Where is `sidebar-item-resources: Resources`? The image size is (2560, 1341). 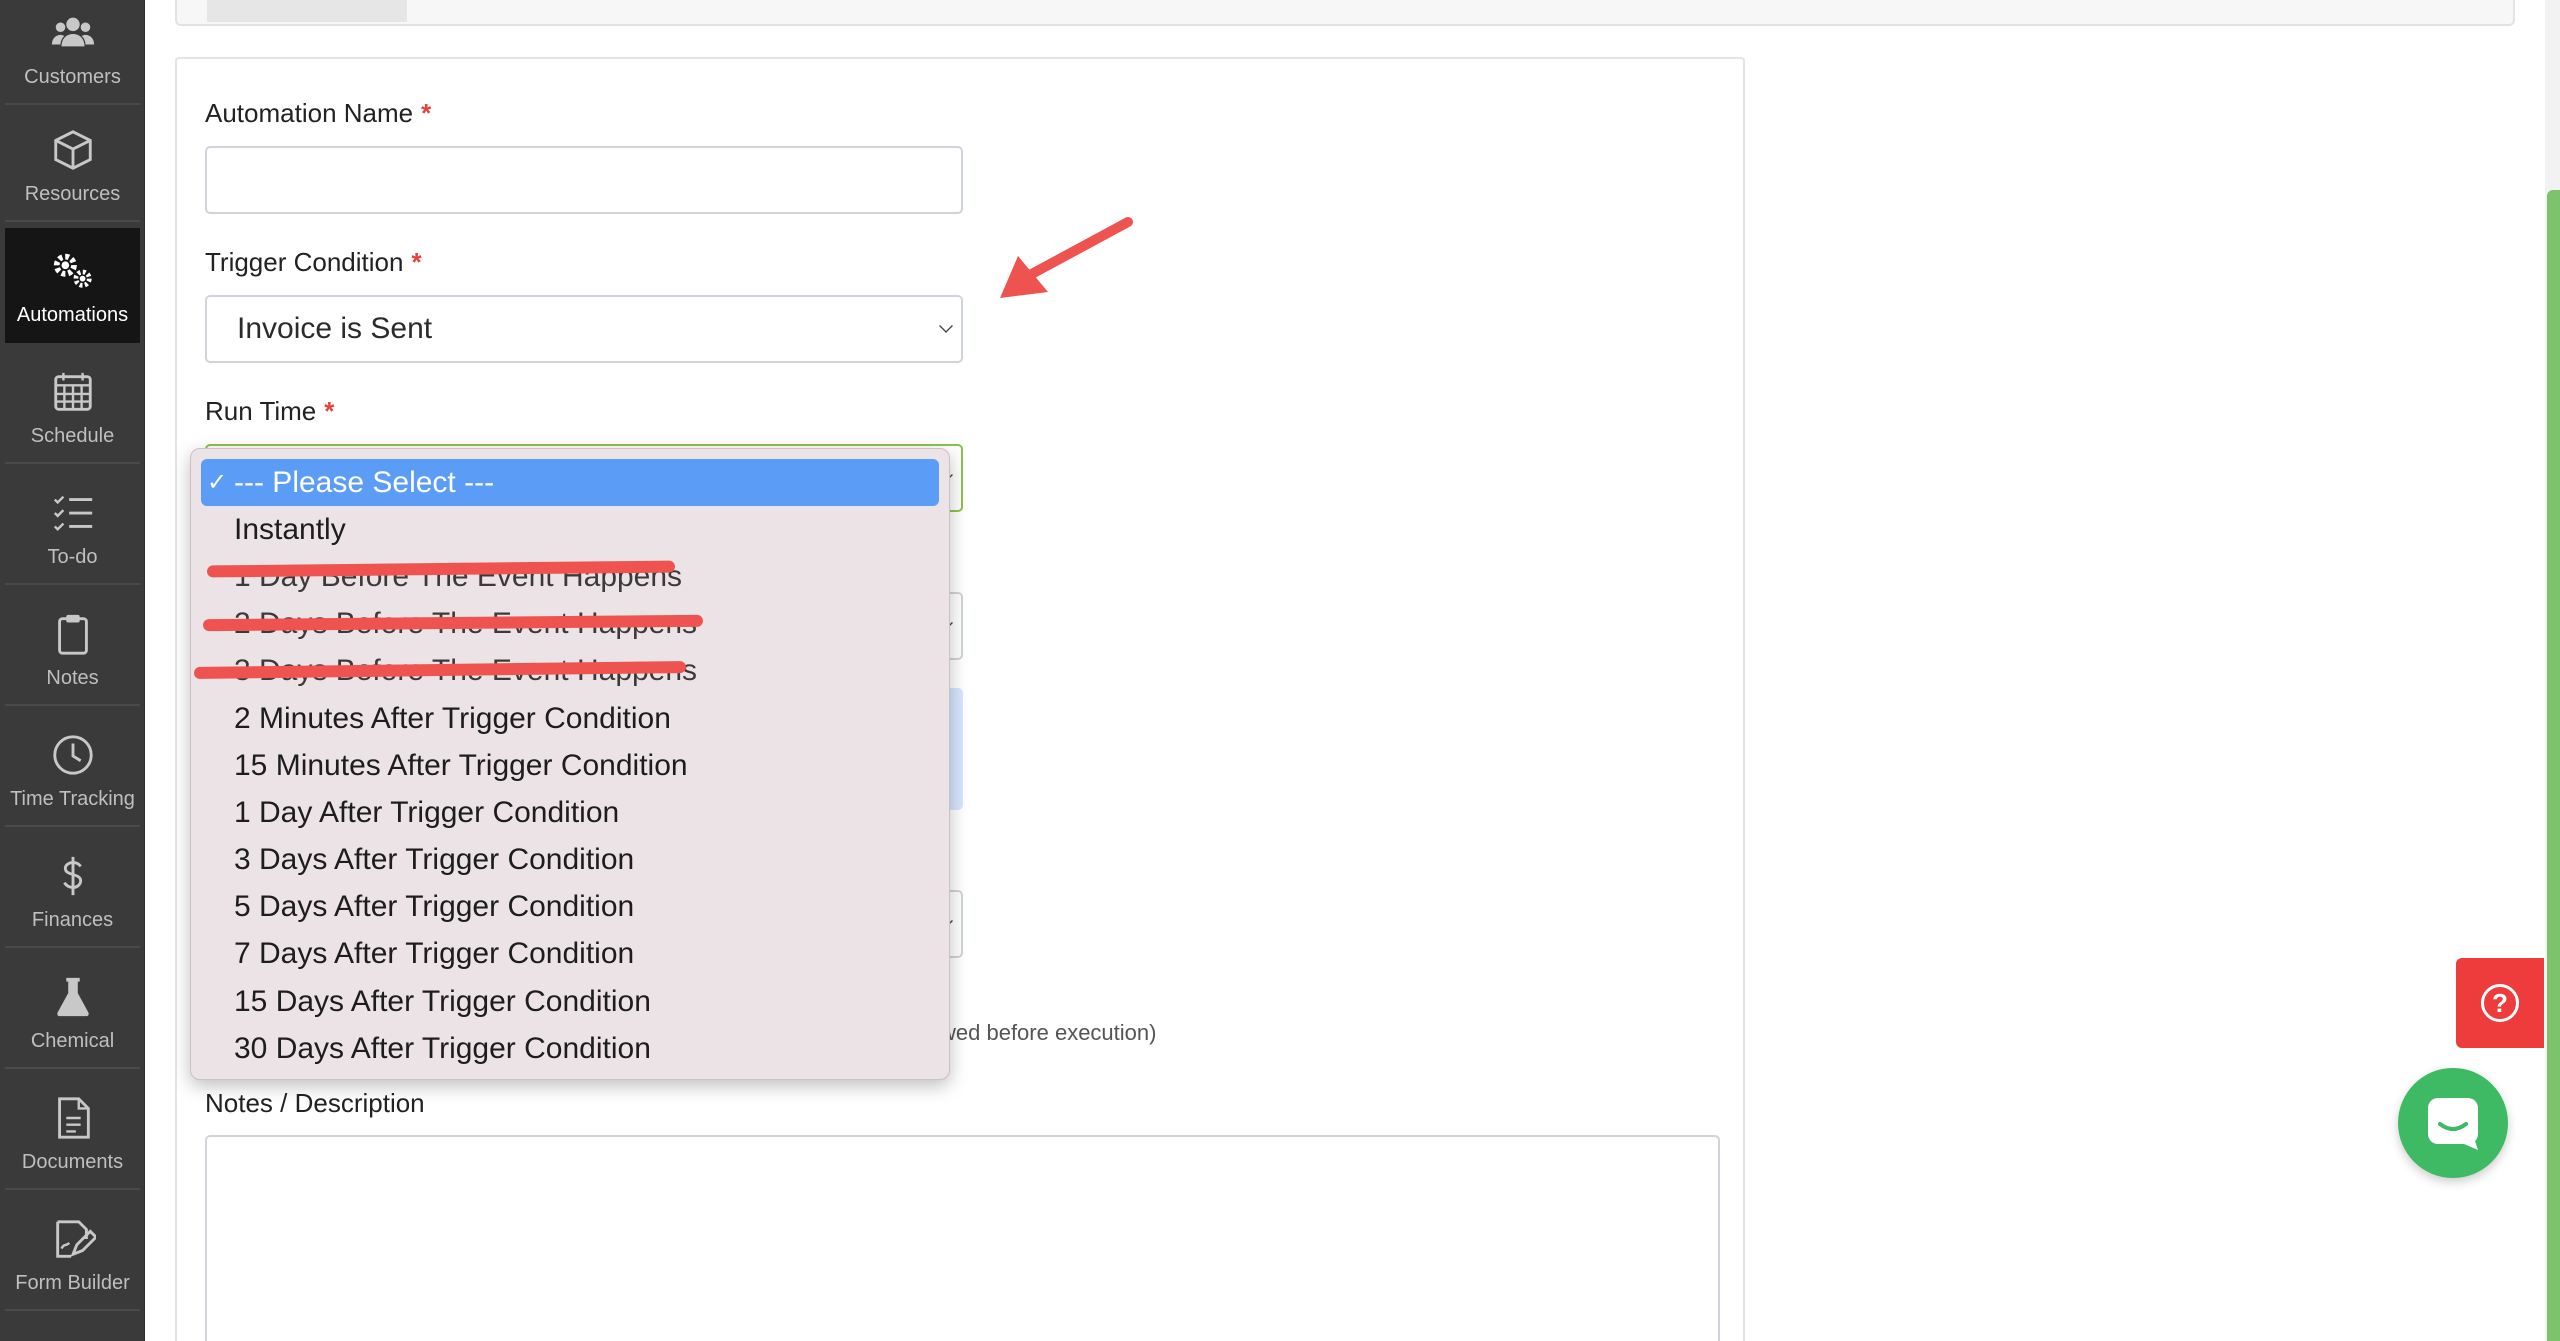 sidebar-item-resources: Resources is located at coordinates (72, 164).